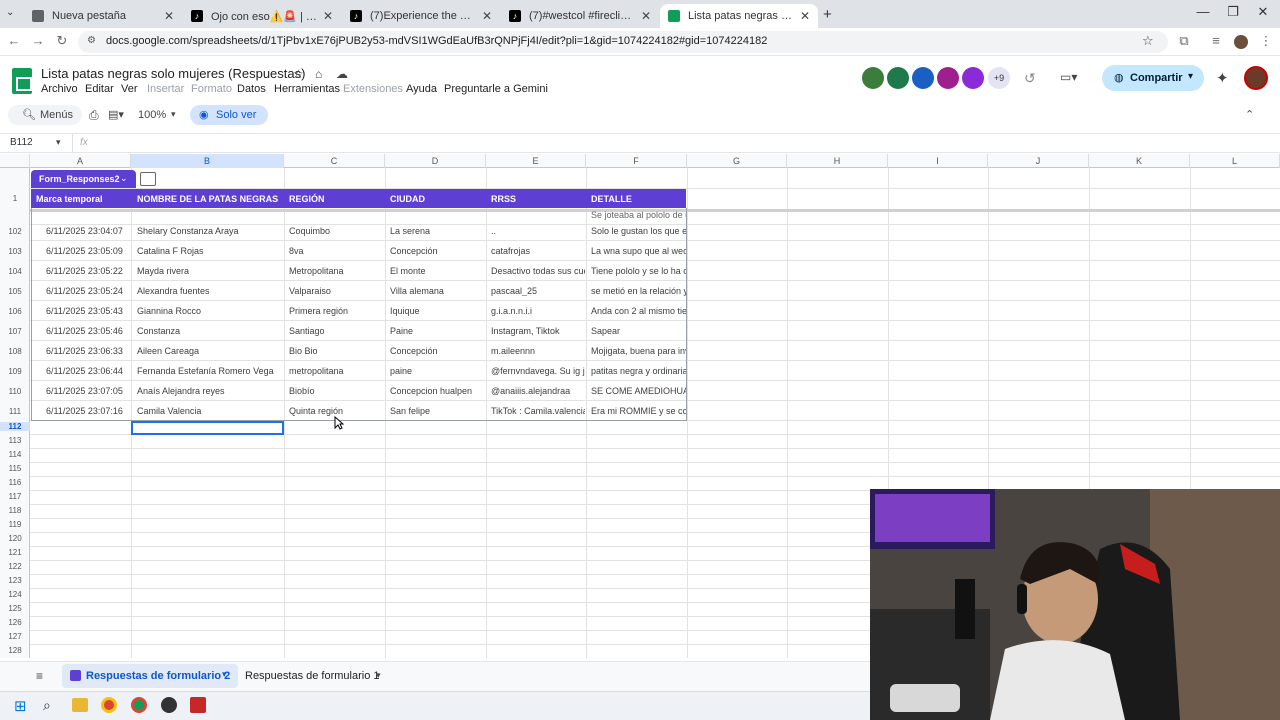 The height and width of the screenshot is (720, 1280). Describe the element at coordinates (210, 351) in the screenshot. I see `cell-name: Aileen Careaga` at that location.